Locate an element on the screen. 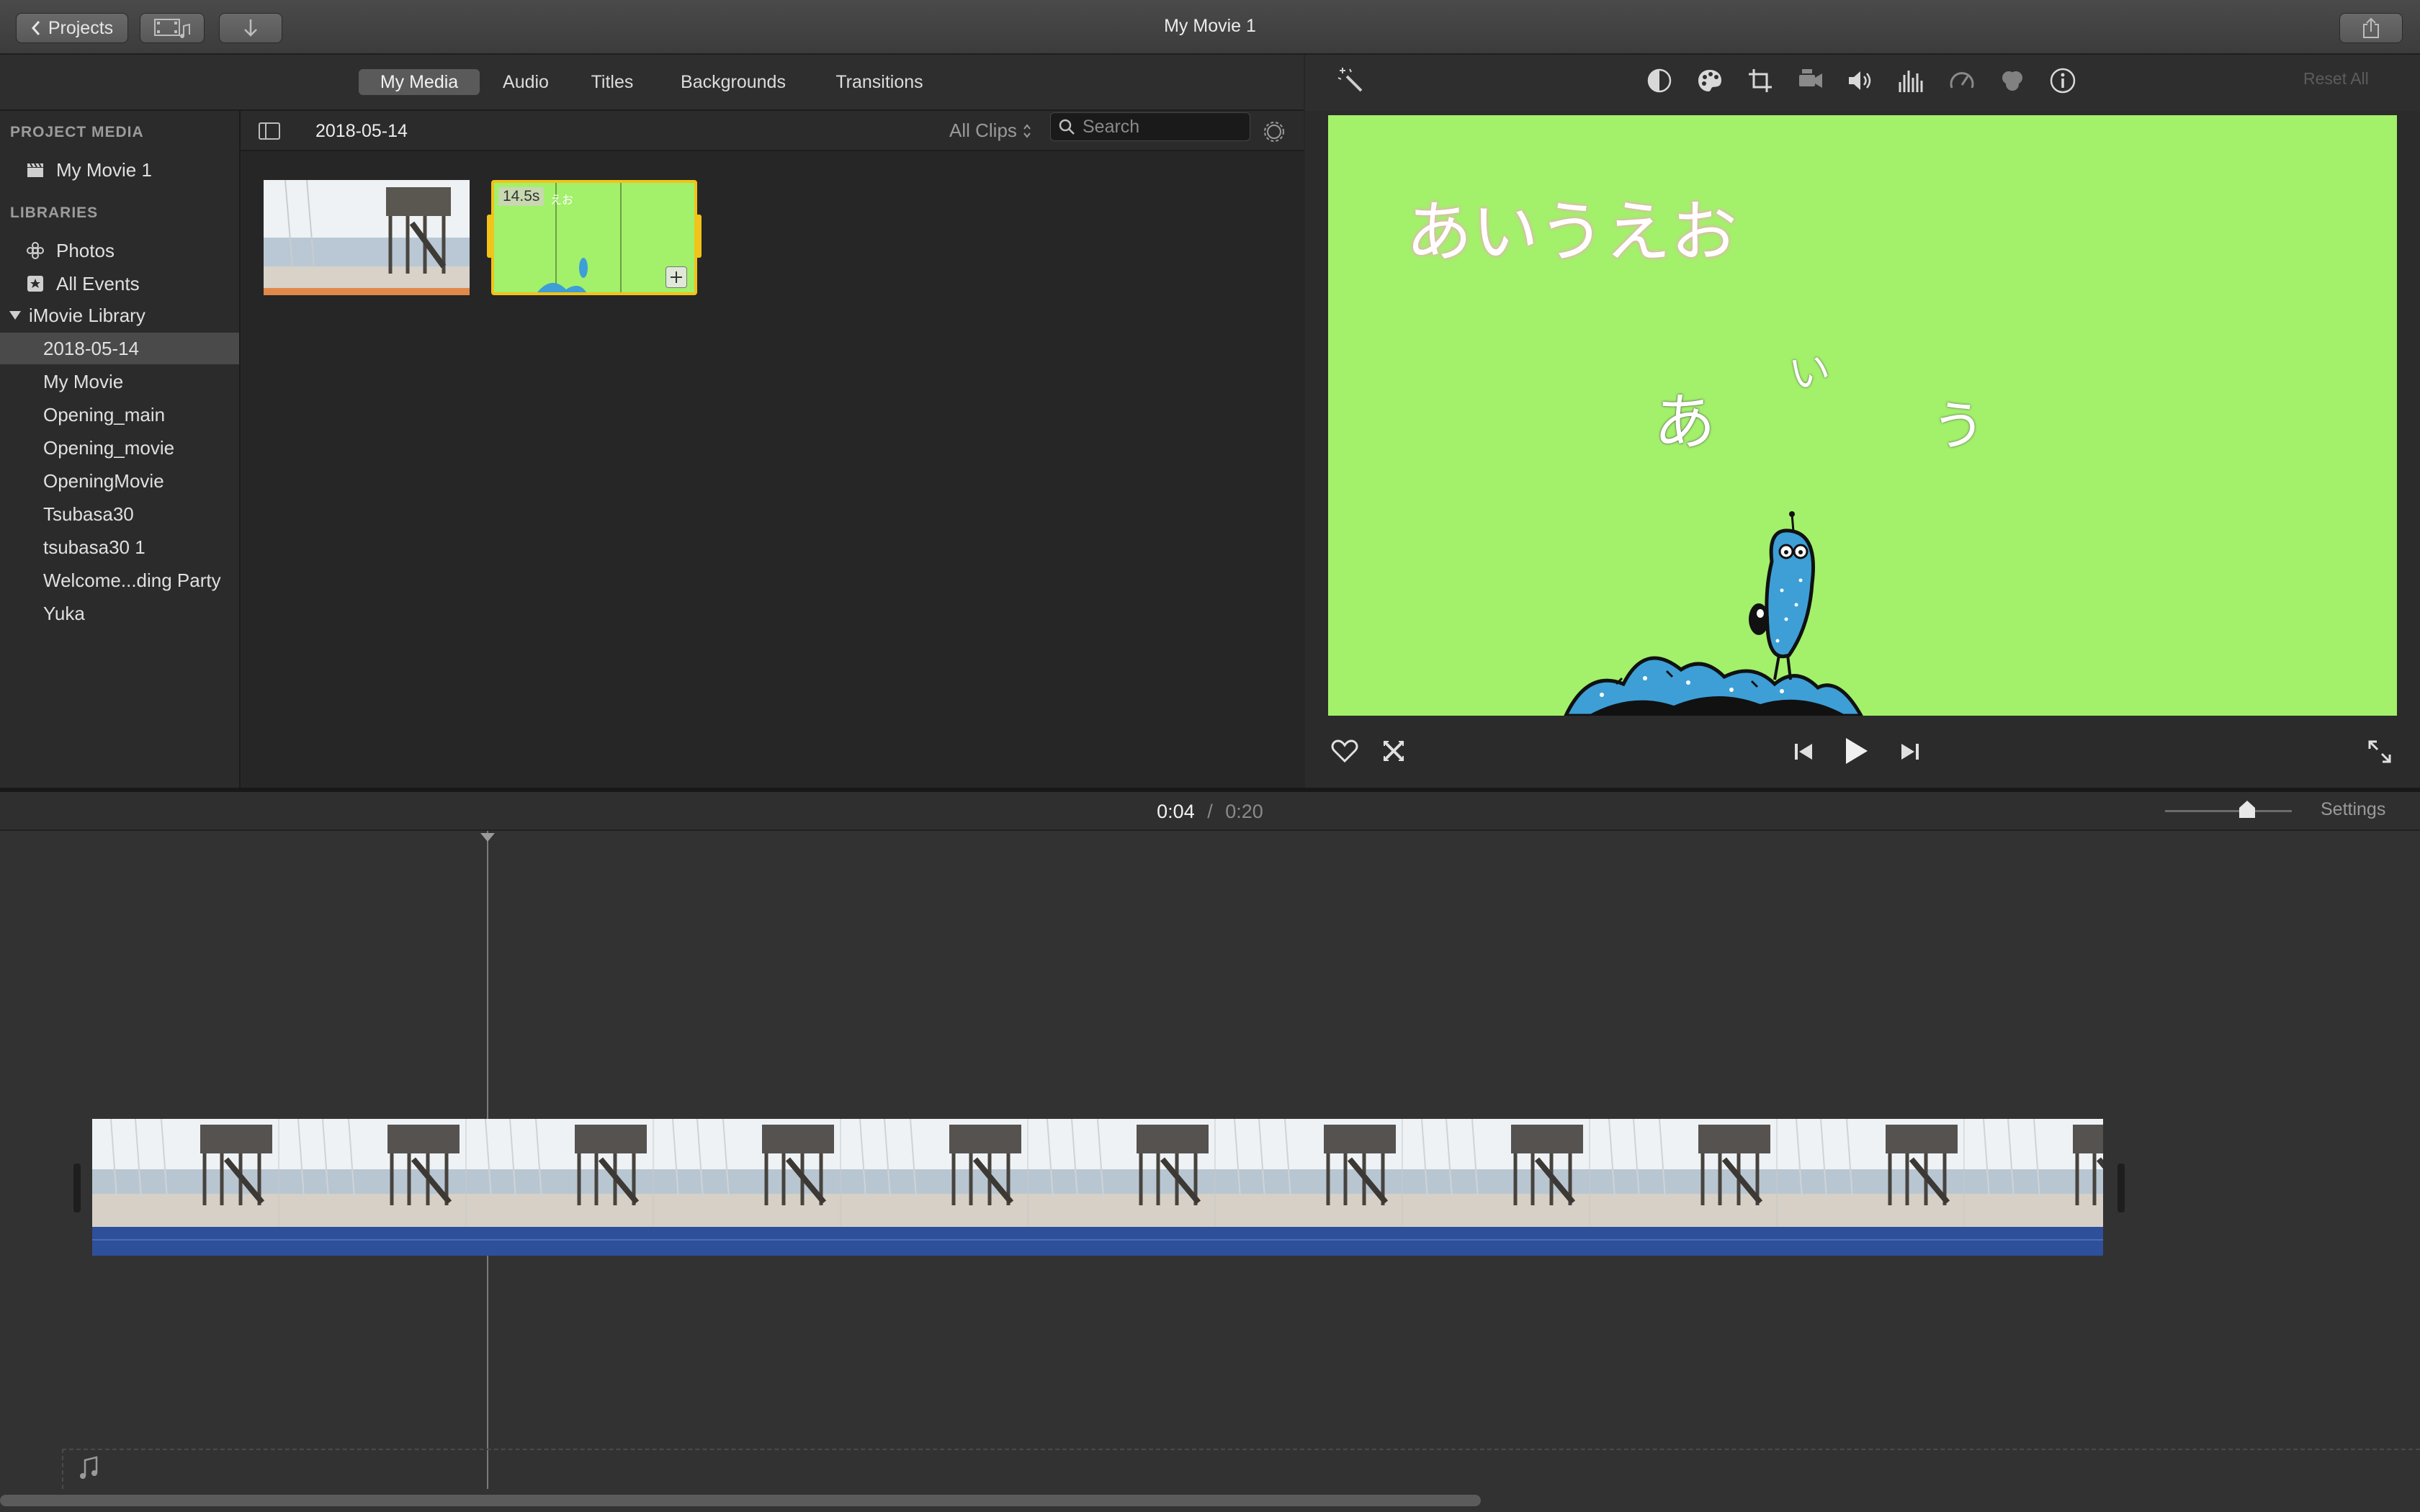 This screenshot has height=1512, width=2420. crop-icon is located at coordinates (1760, 80).